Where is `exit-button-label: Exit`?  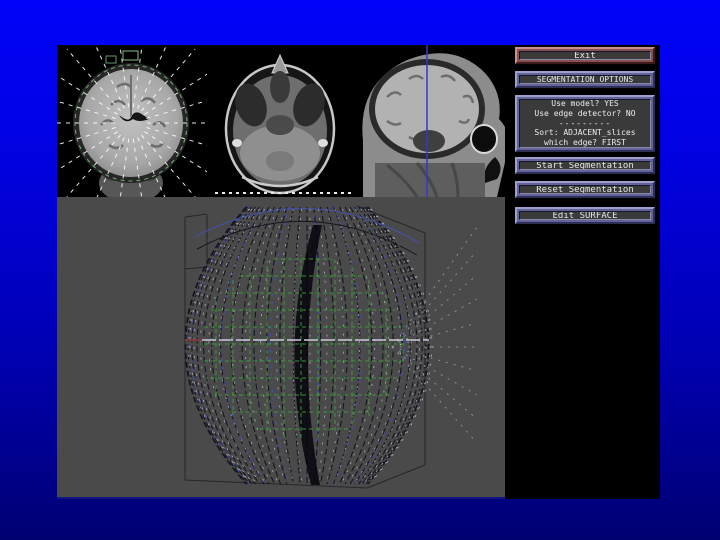 exit-button-label: Exit is located at coordinates (585, 55).